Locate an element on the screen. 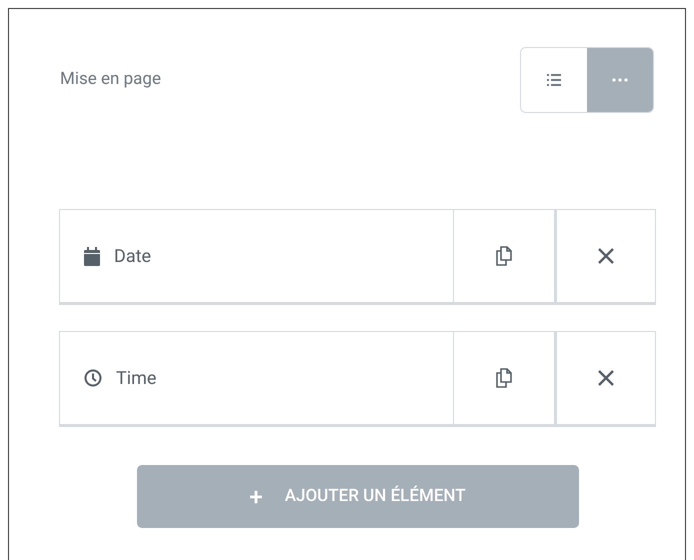 This screenshot has height=560, width=694. more-icon is located at coordinates (620, 80).